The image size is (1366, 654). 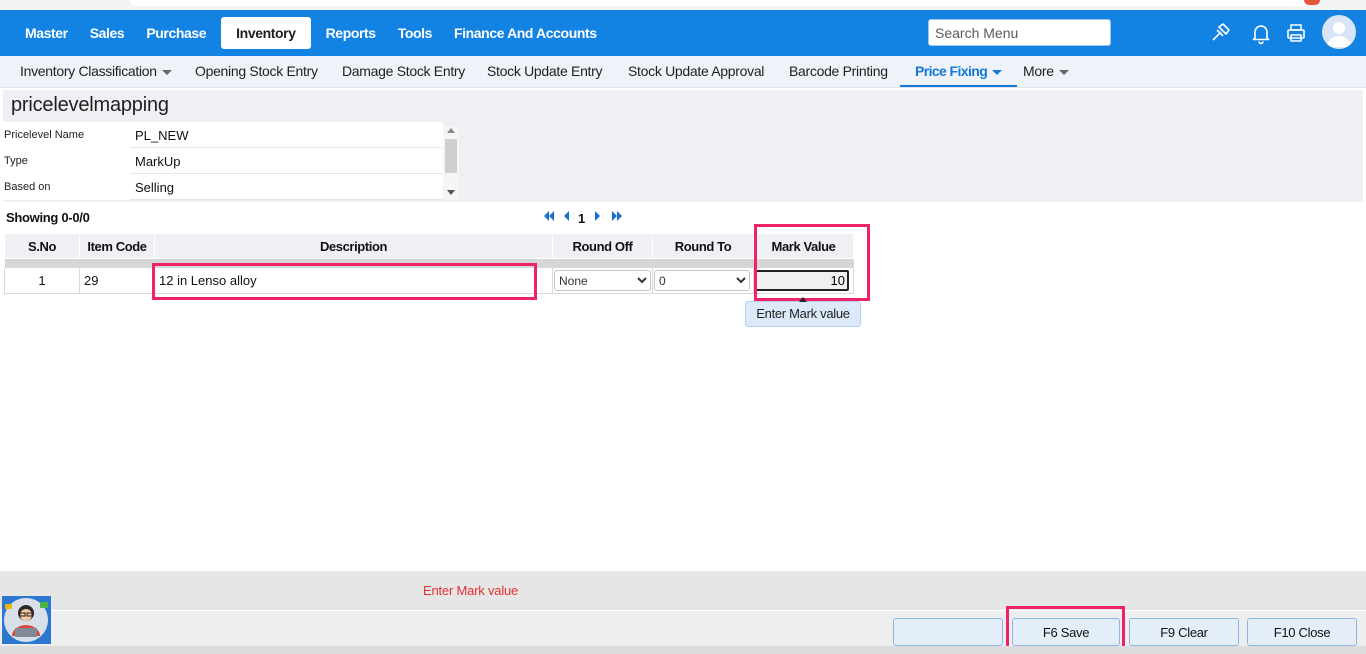 I want to click on menu-item-inventory: Inventory, so click(x=266, y=33).